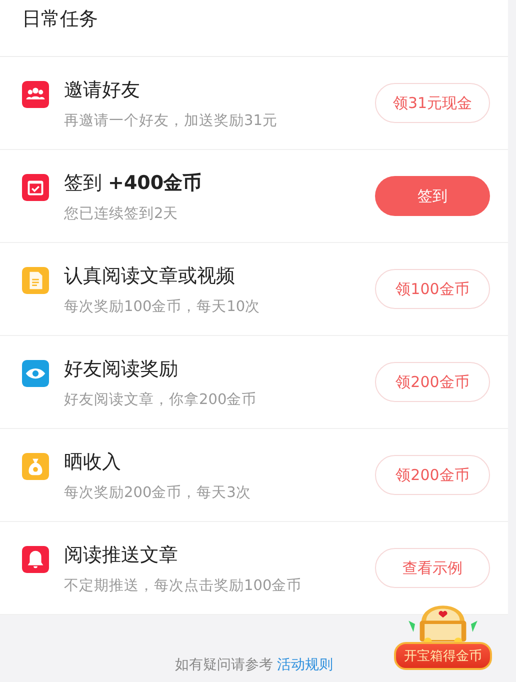 The height and width of the screenshot is (682, 516). What do you see at coordinates (432, 196) in the screenshot?
I see `reward-button: 签到` at bounding box center [432, 196].